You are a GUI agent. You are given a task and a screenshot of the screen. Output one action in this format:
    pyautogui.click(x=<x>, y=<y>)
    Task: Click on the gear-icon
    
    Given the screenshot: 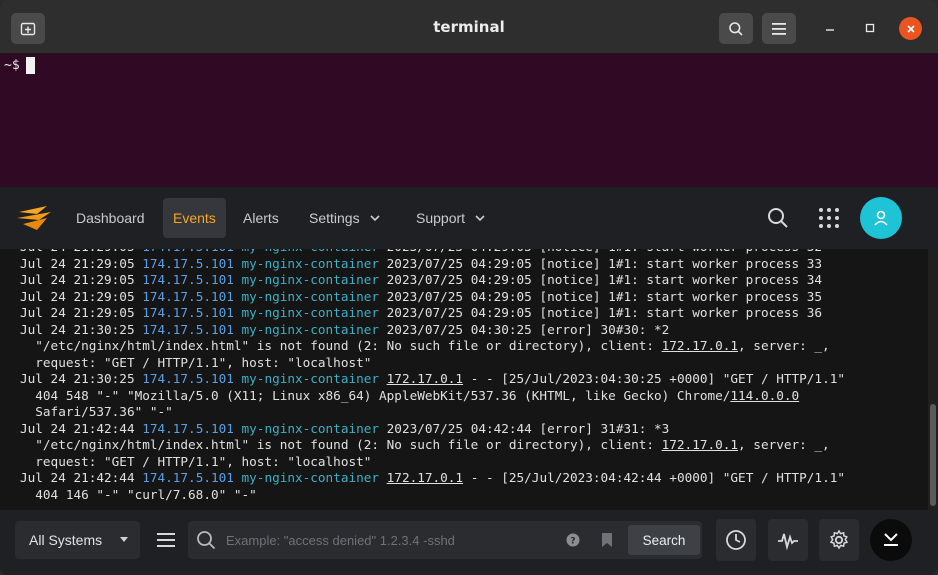 What is the action you would take?
    pyautogui.click(x=839, y=539)
    